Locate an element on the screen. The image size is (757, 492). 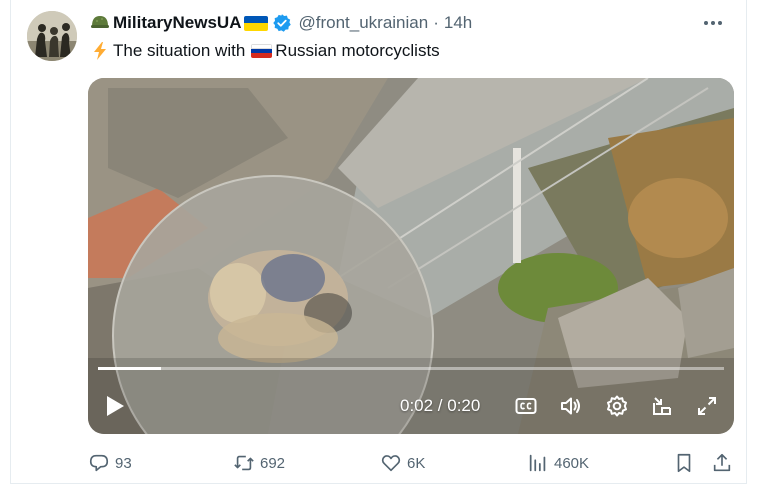
like-button: 6K is located at coordinates (402, 463).